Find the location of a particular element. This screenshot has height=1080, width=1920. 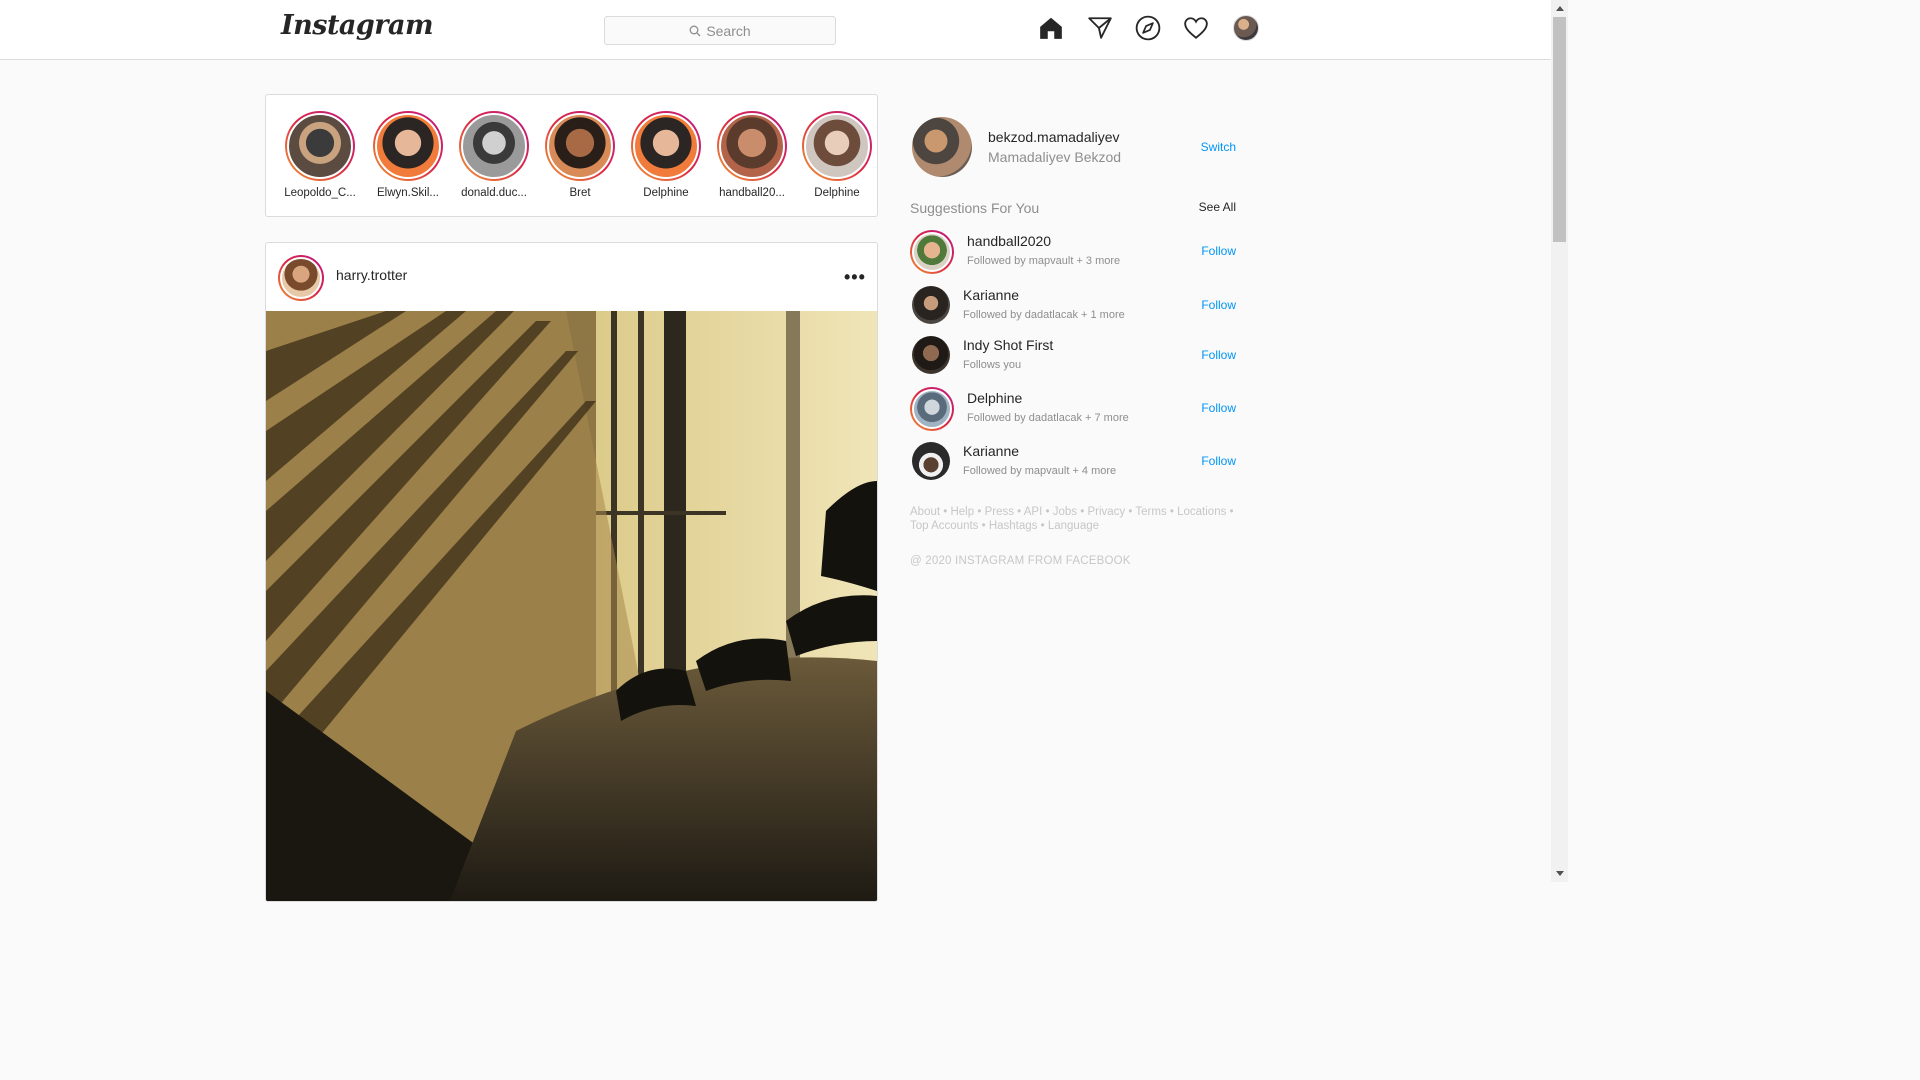

home-icon is located at coordinates (1051, 28).